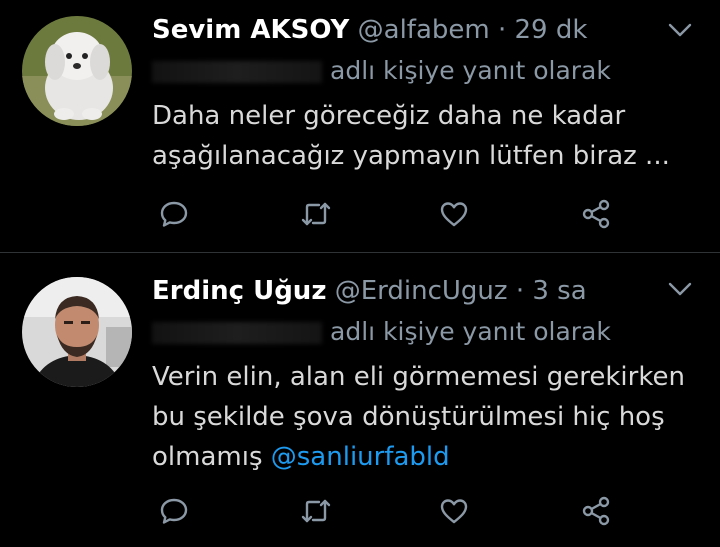  Describe the element at coordinates (559, 291) in the screenshot. I see `tweet-time: 3 sa` at that location.